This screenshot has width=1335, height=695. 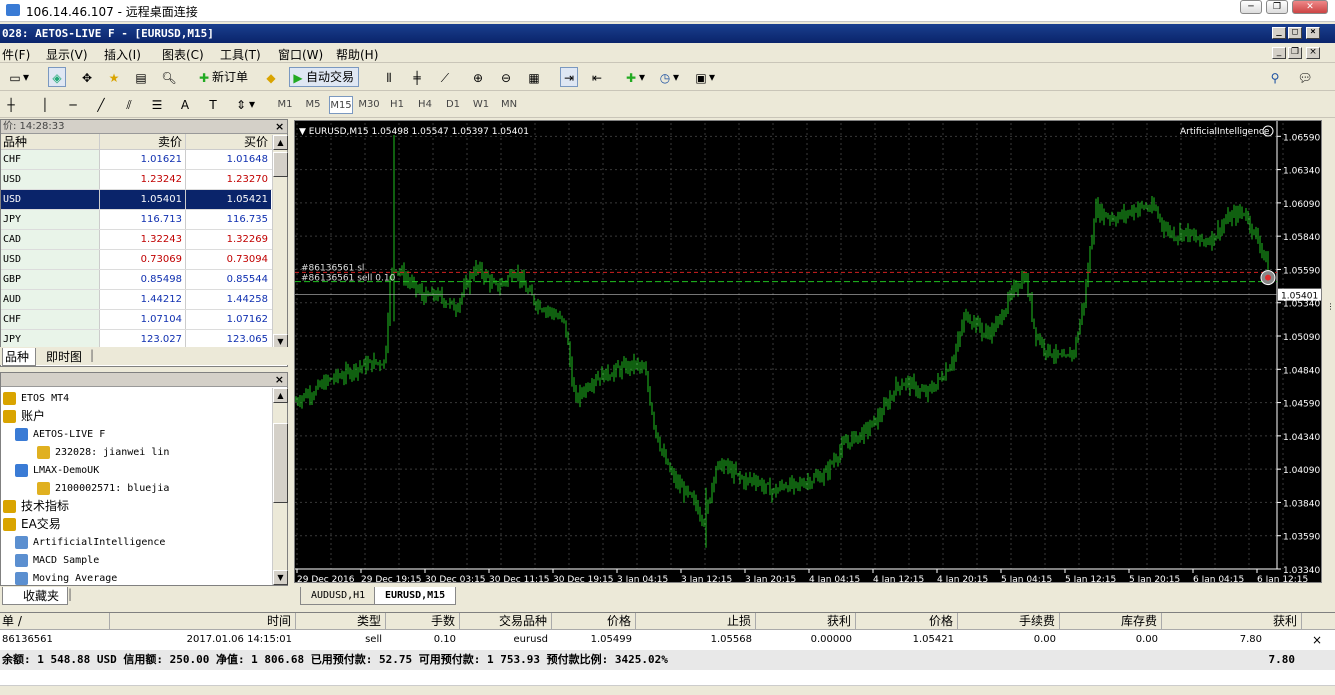 I want to click on bar-chart-button: ⫴, so click(x=389, y=77).